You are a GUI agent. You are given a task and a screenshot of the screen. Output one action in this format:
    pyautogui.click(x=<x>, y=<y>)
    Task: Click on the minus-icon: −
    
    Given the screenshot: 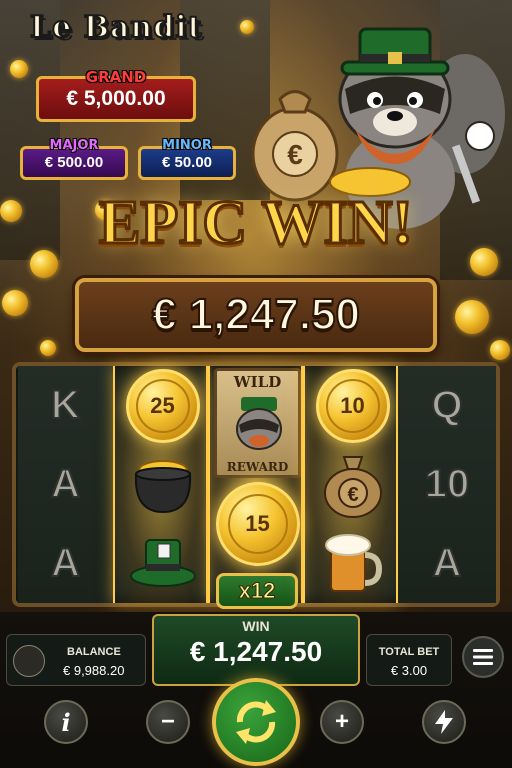 What is the action you would take?
    pyautogui.click(x=167, y=721)
    